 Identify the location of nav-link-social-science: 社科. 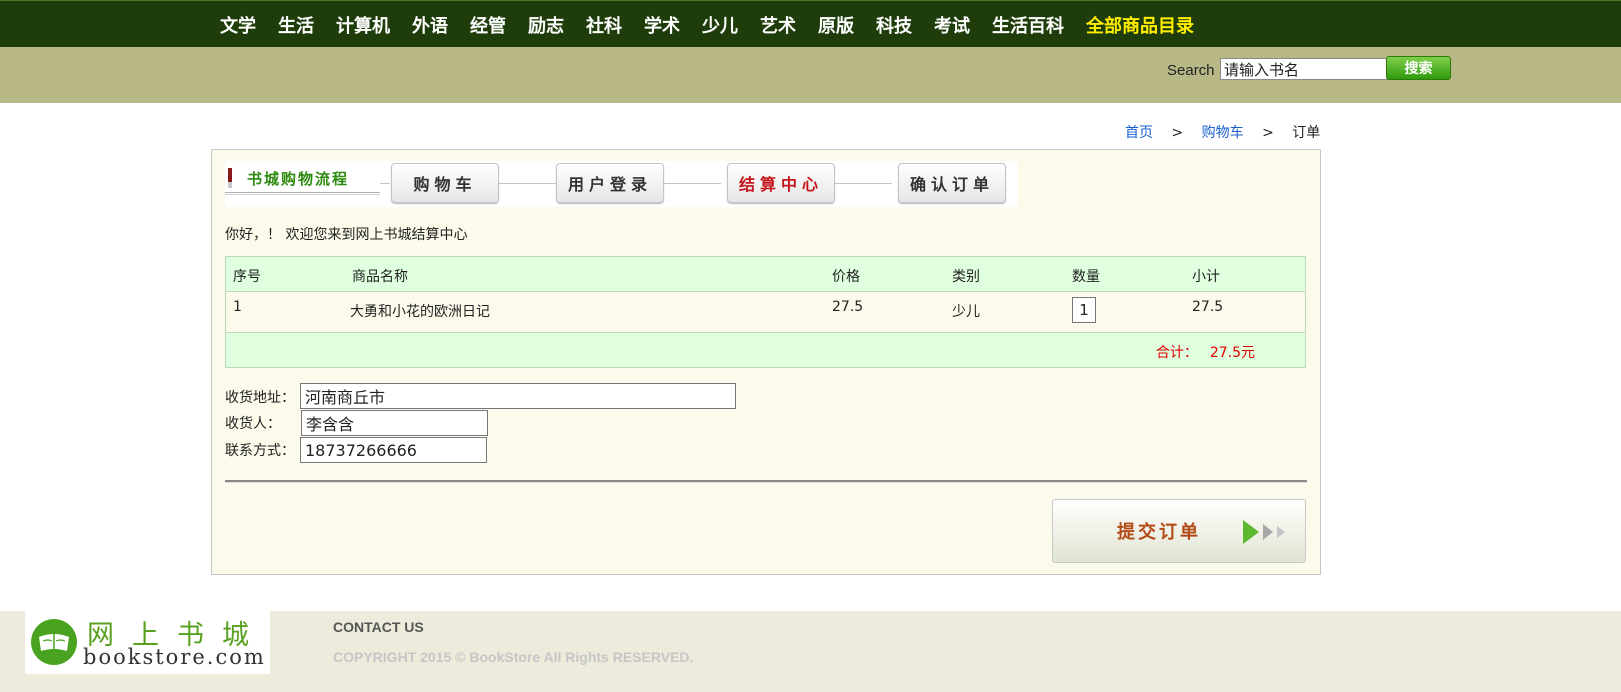
(604, 26).